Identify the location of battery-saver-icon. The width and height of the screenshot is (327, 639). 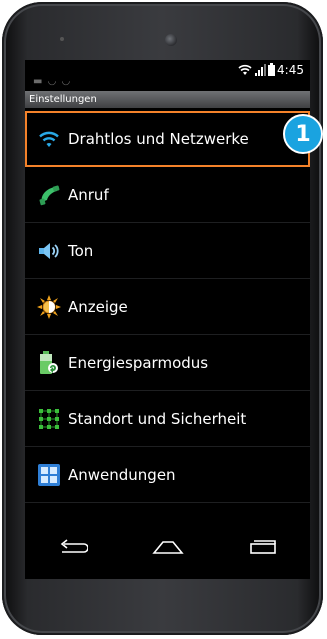
(49, 362).